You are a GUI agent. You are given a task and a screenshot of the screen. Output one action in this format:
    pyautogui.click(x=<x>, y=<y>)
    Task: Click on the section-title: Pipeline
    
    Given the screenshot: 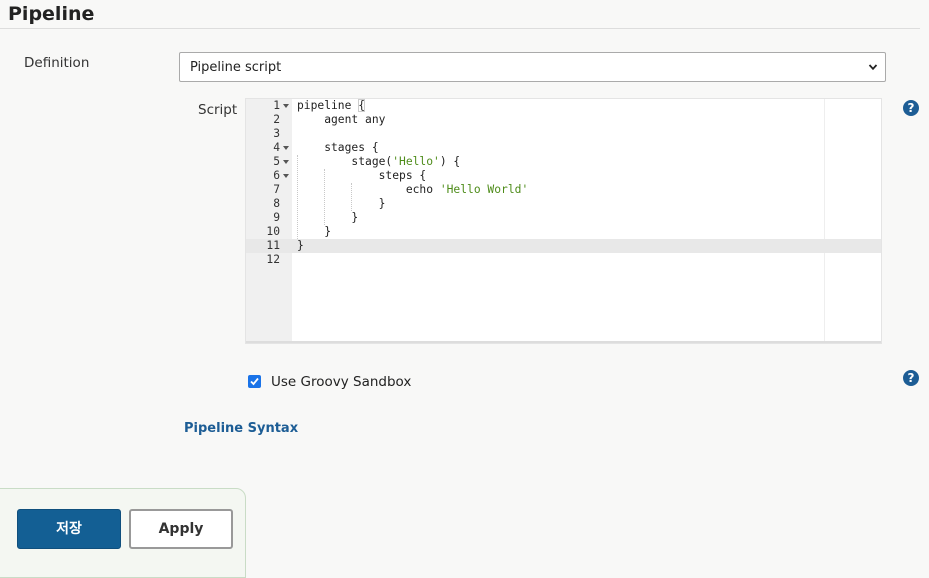 What is the action you would take?
    pyautogui.click(x=51, y=14)
    